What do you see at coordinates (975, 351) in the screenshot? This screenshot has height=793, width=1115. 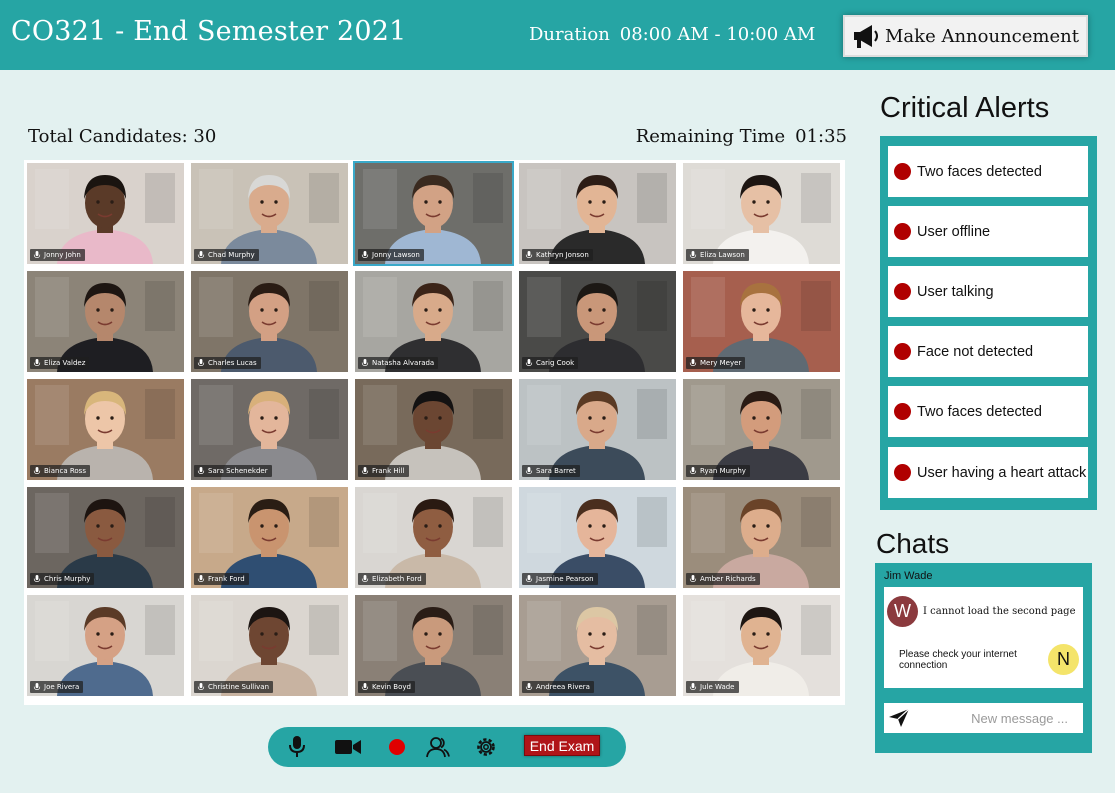 I see `alert-text: Face not detected` at bounding box center [975, 351].